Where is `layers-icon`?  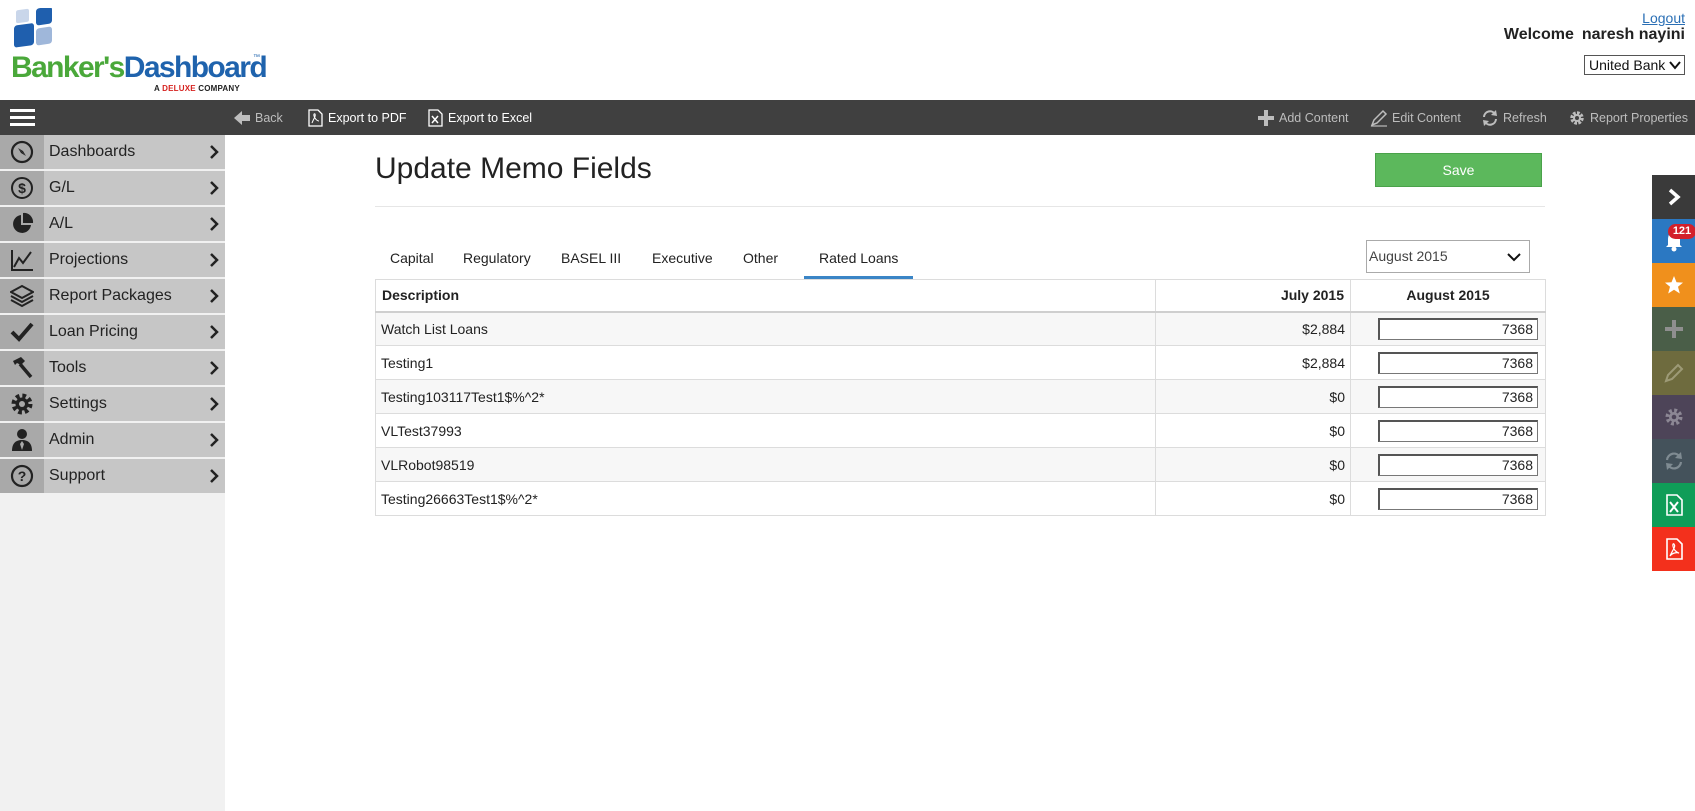 layers-icon is located at coordinates (22, 296).